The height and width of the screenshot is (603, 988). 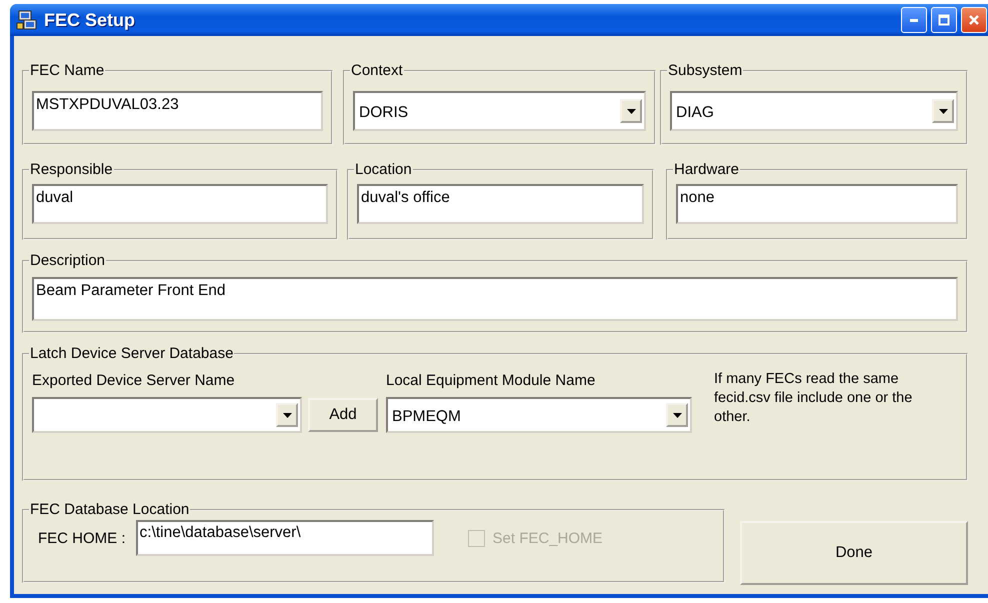 What do you see at coordinates (706, 169) in the screenshot?
I see `group-label: Hardware` at bounding box center [706, 169].